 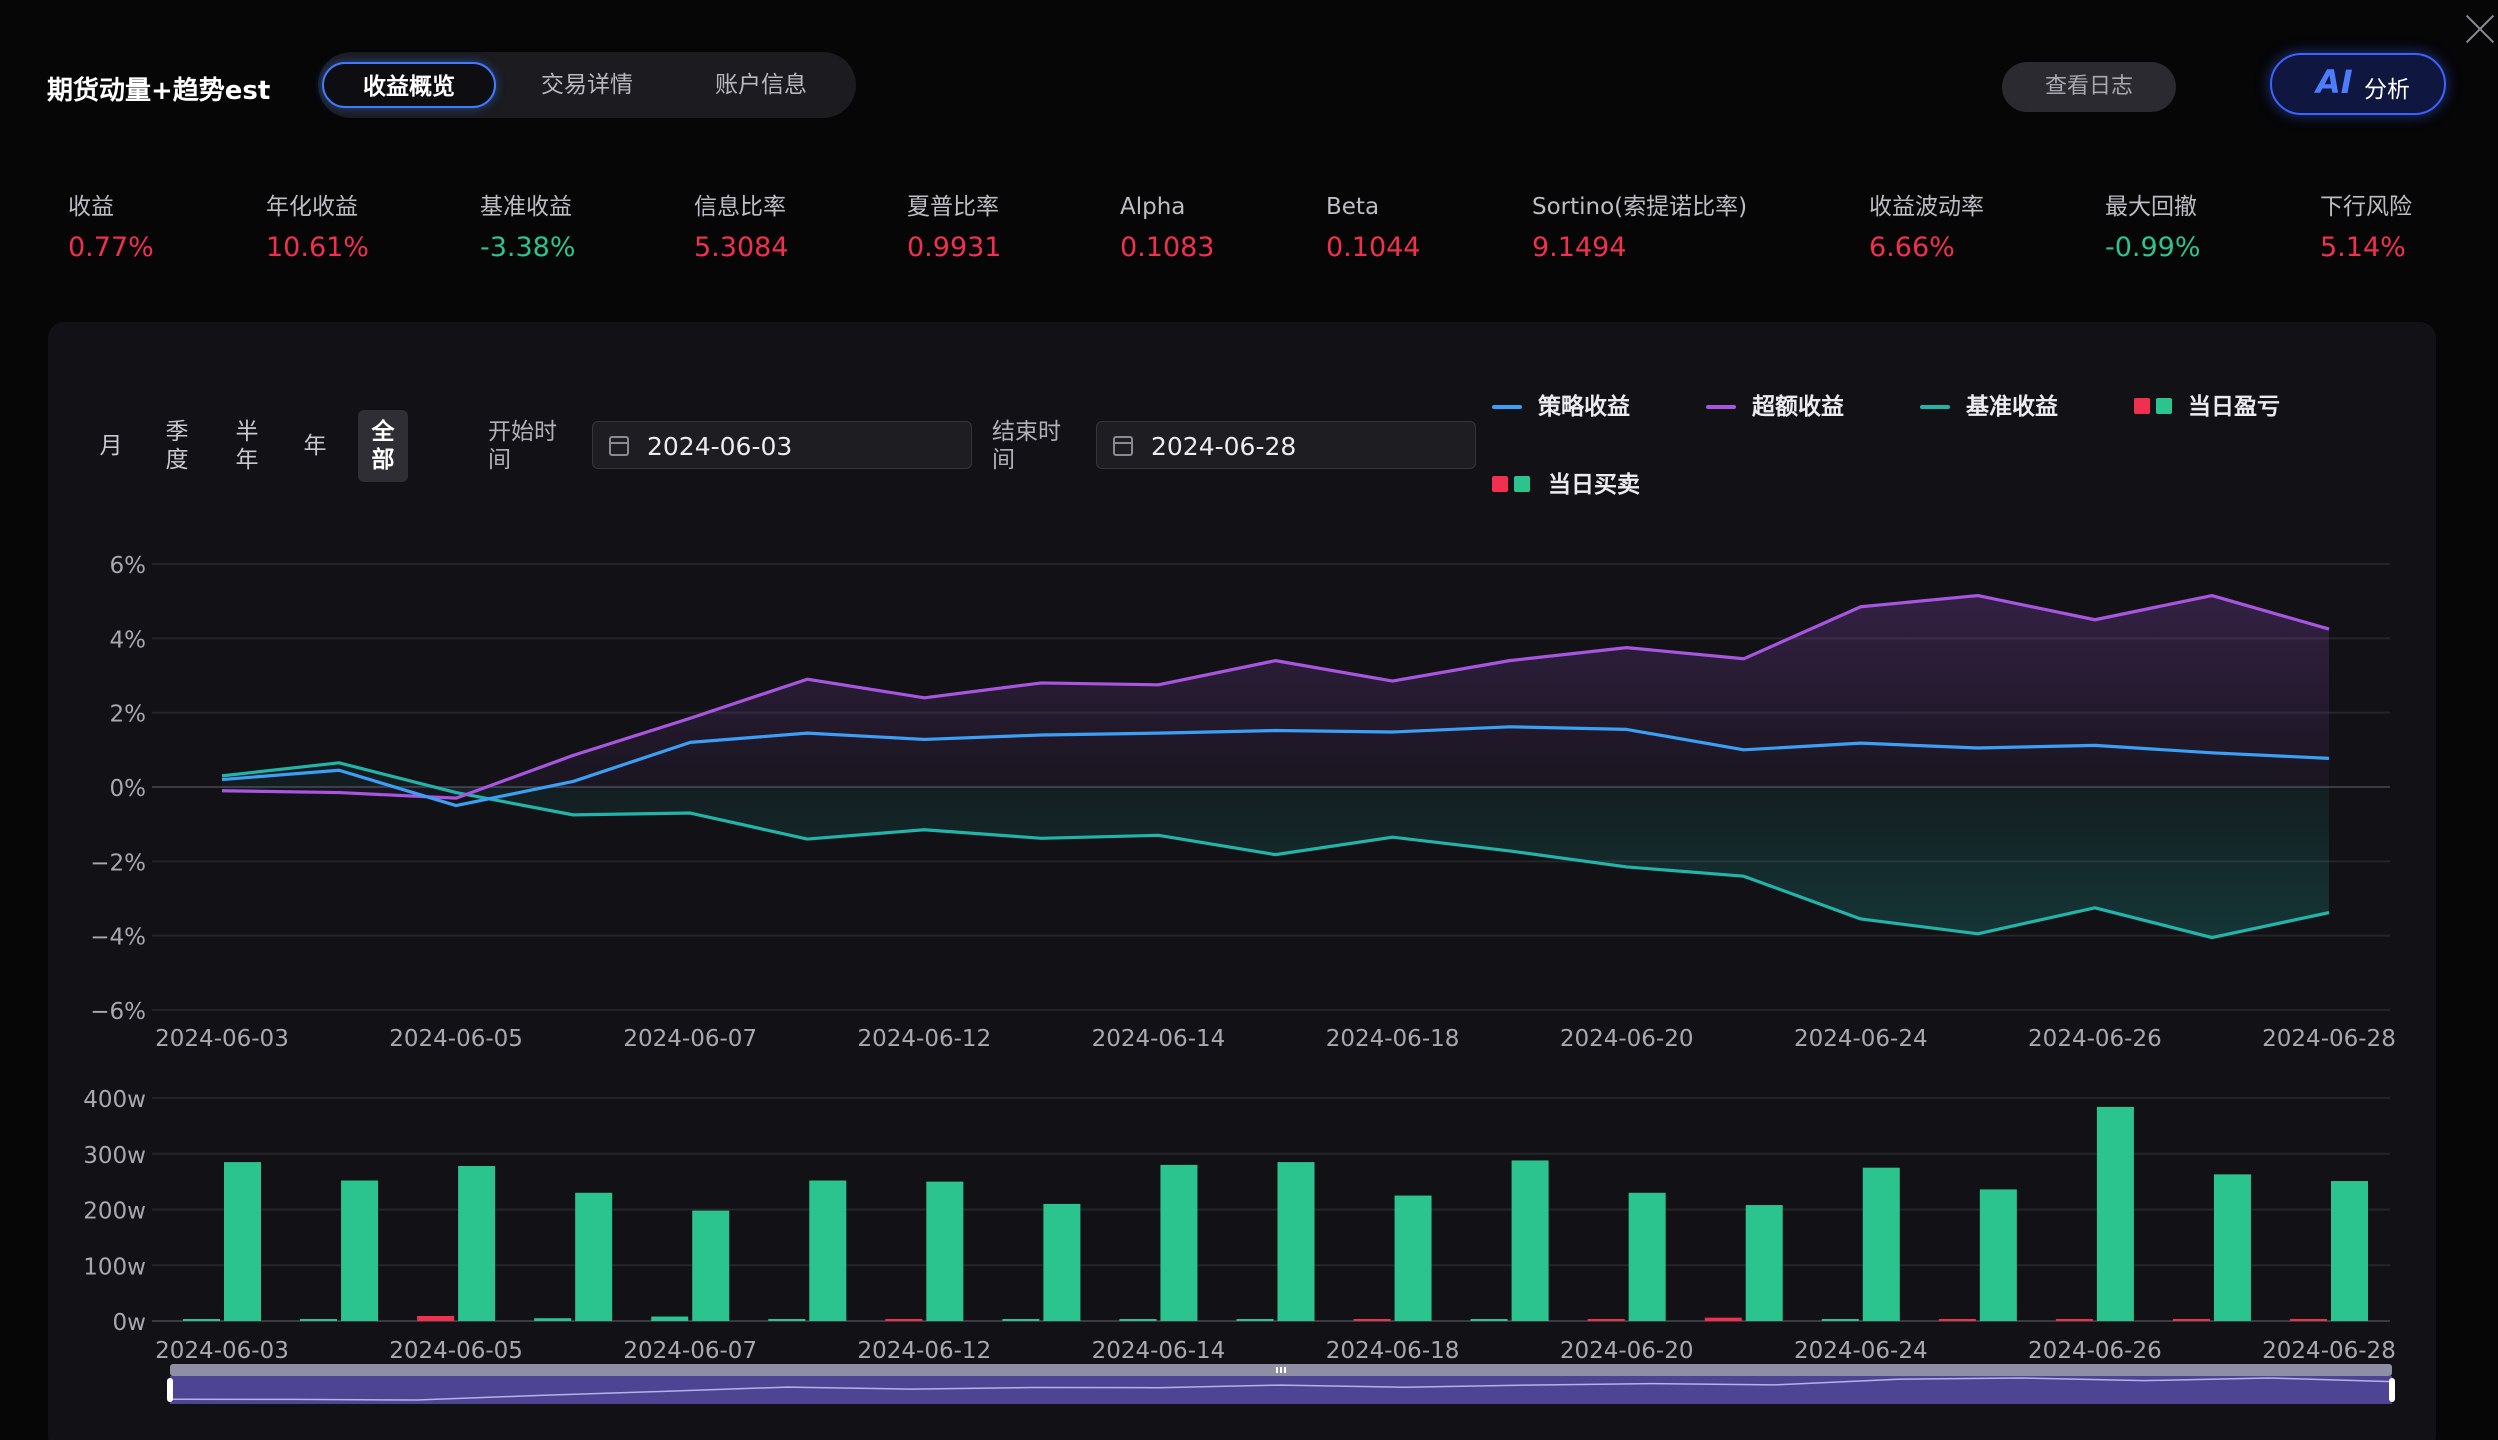 What do you see at coordinates (111, 446) in the screenshot?
I see `range-month-button: 月` at bounding box center [111, 446].